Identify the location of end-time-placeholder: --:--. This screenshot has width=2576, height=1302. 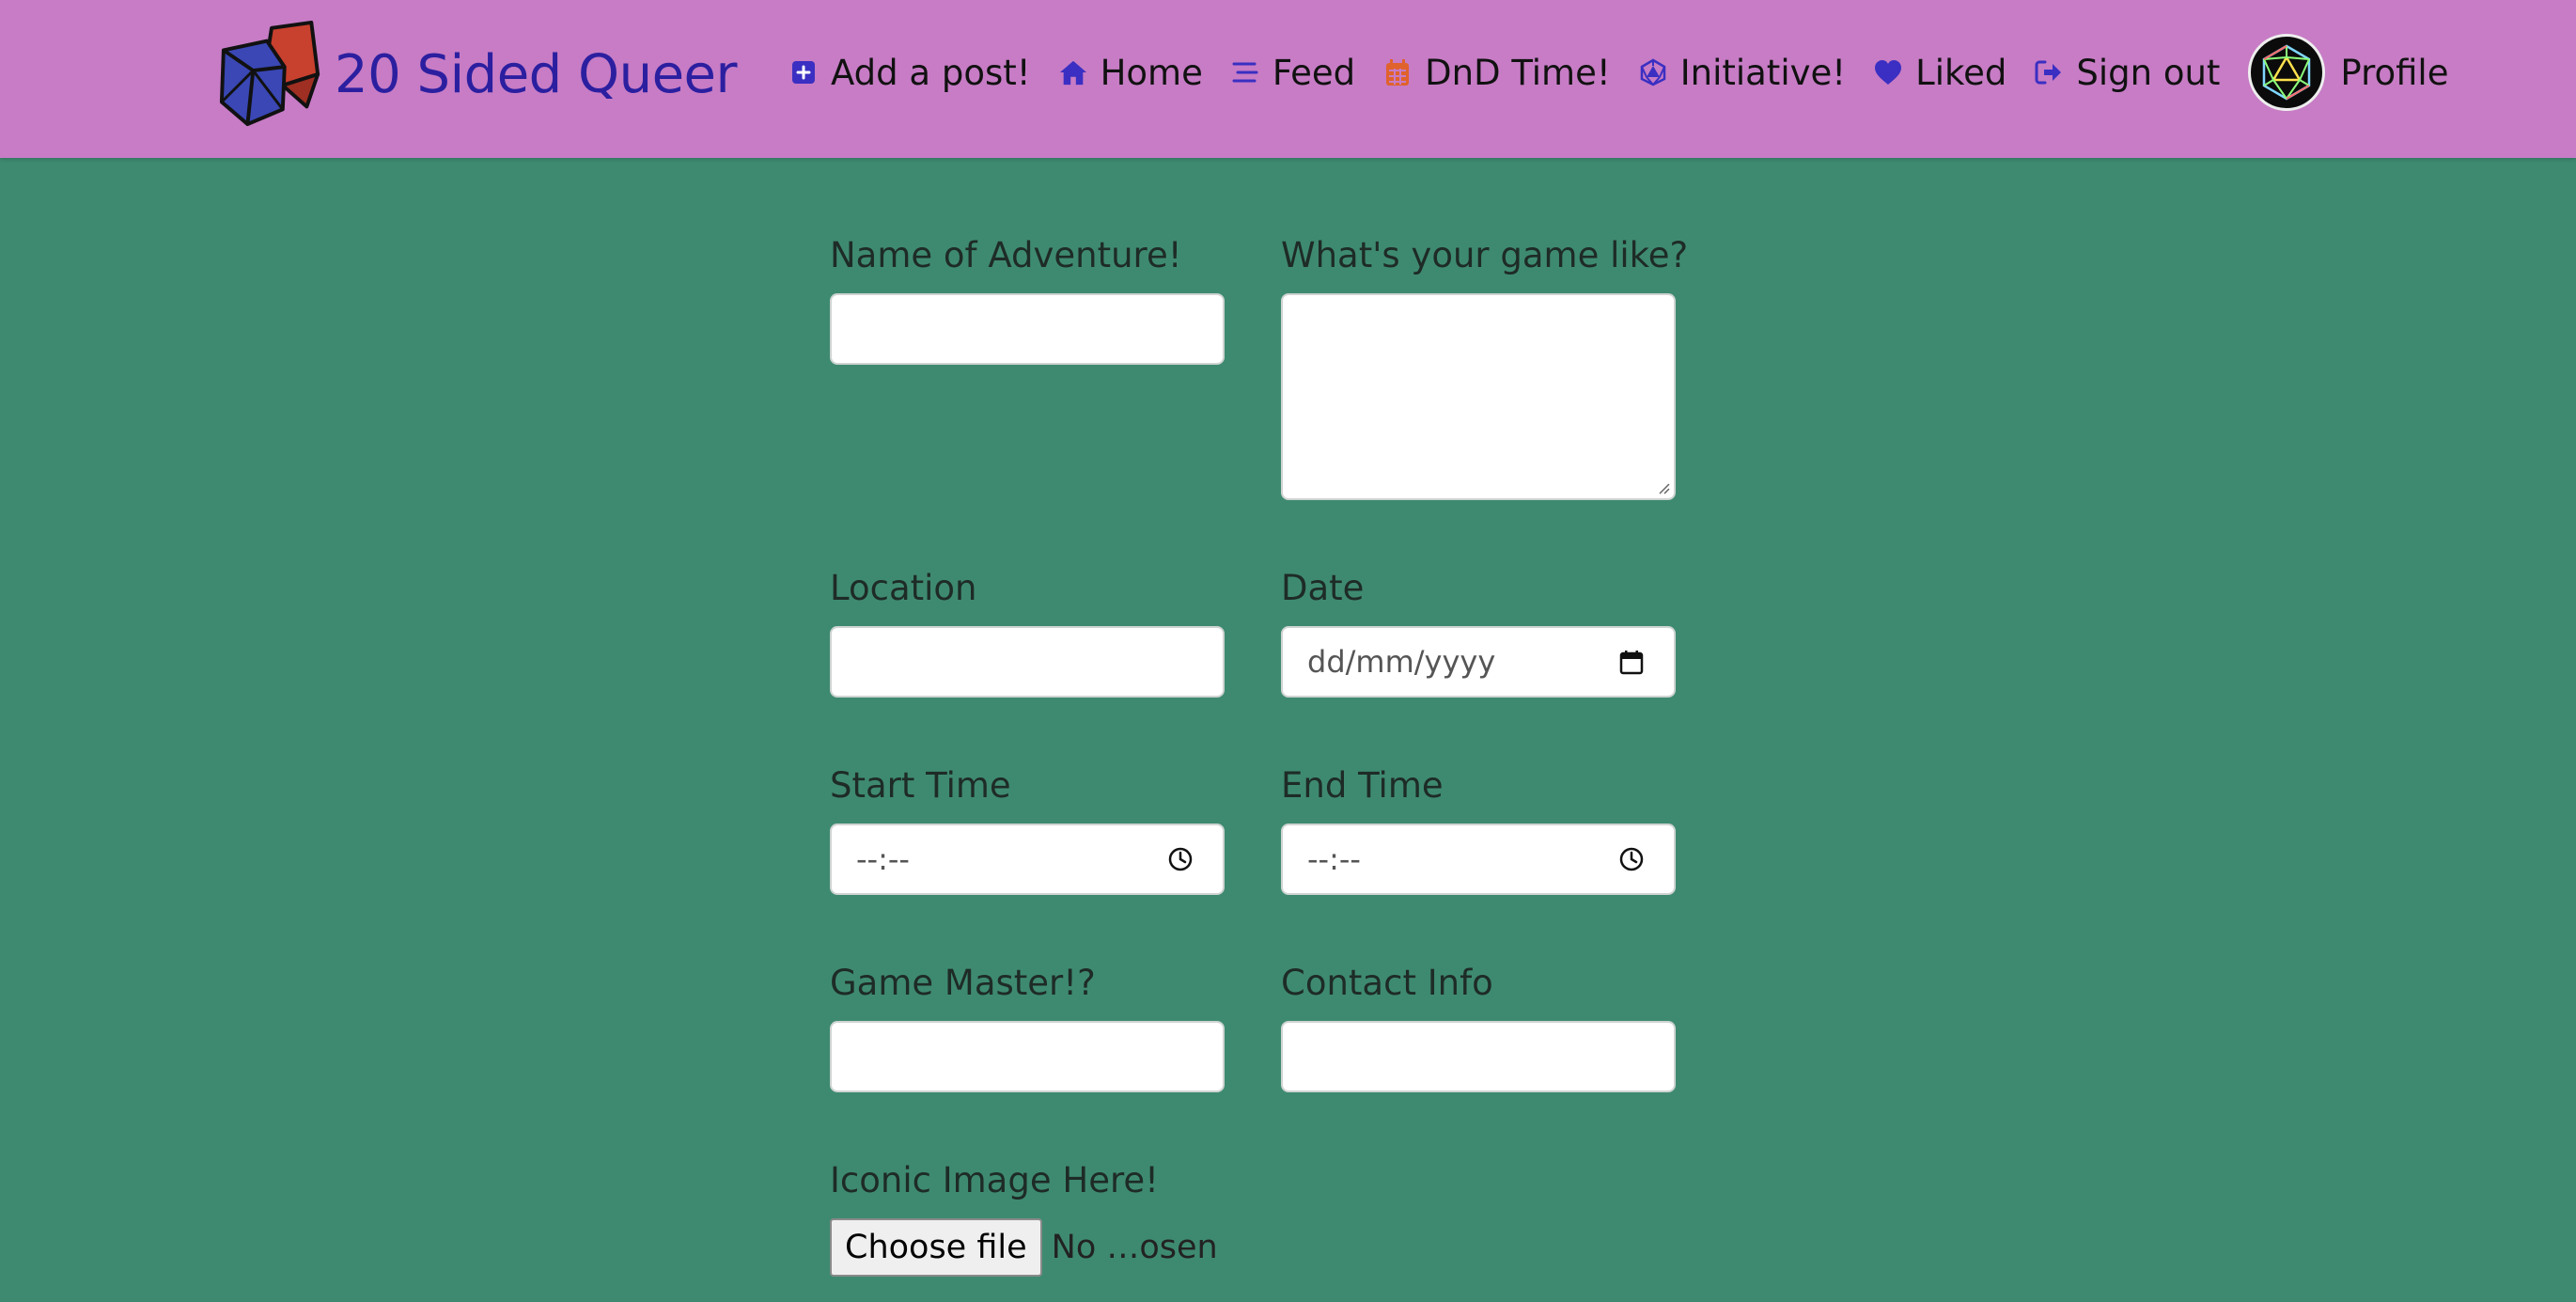
(1334, 859).